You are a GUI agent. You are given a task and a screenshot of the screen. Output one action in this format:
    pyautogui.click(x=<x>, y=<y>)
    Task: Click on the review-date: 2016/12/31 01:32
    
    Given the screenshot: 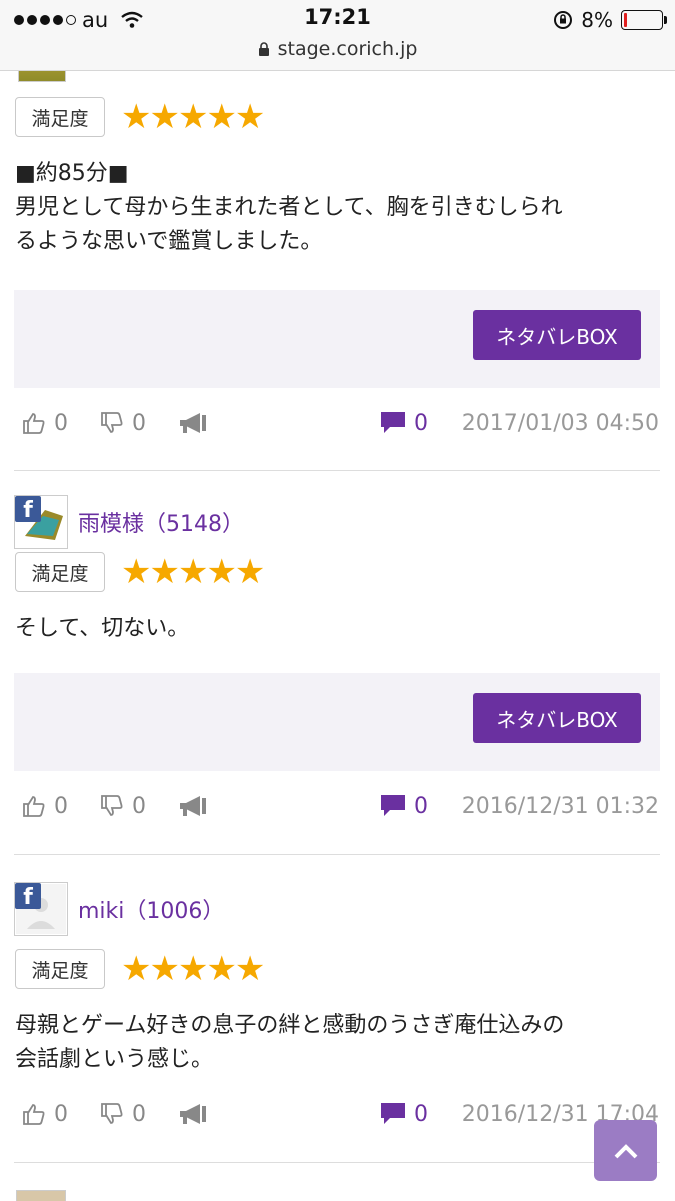 What is the action you would take?
    pyautogui.click(x=560, y=806)
    